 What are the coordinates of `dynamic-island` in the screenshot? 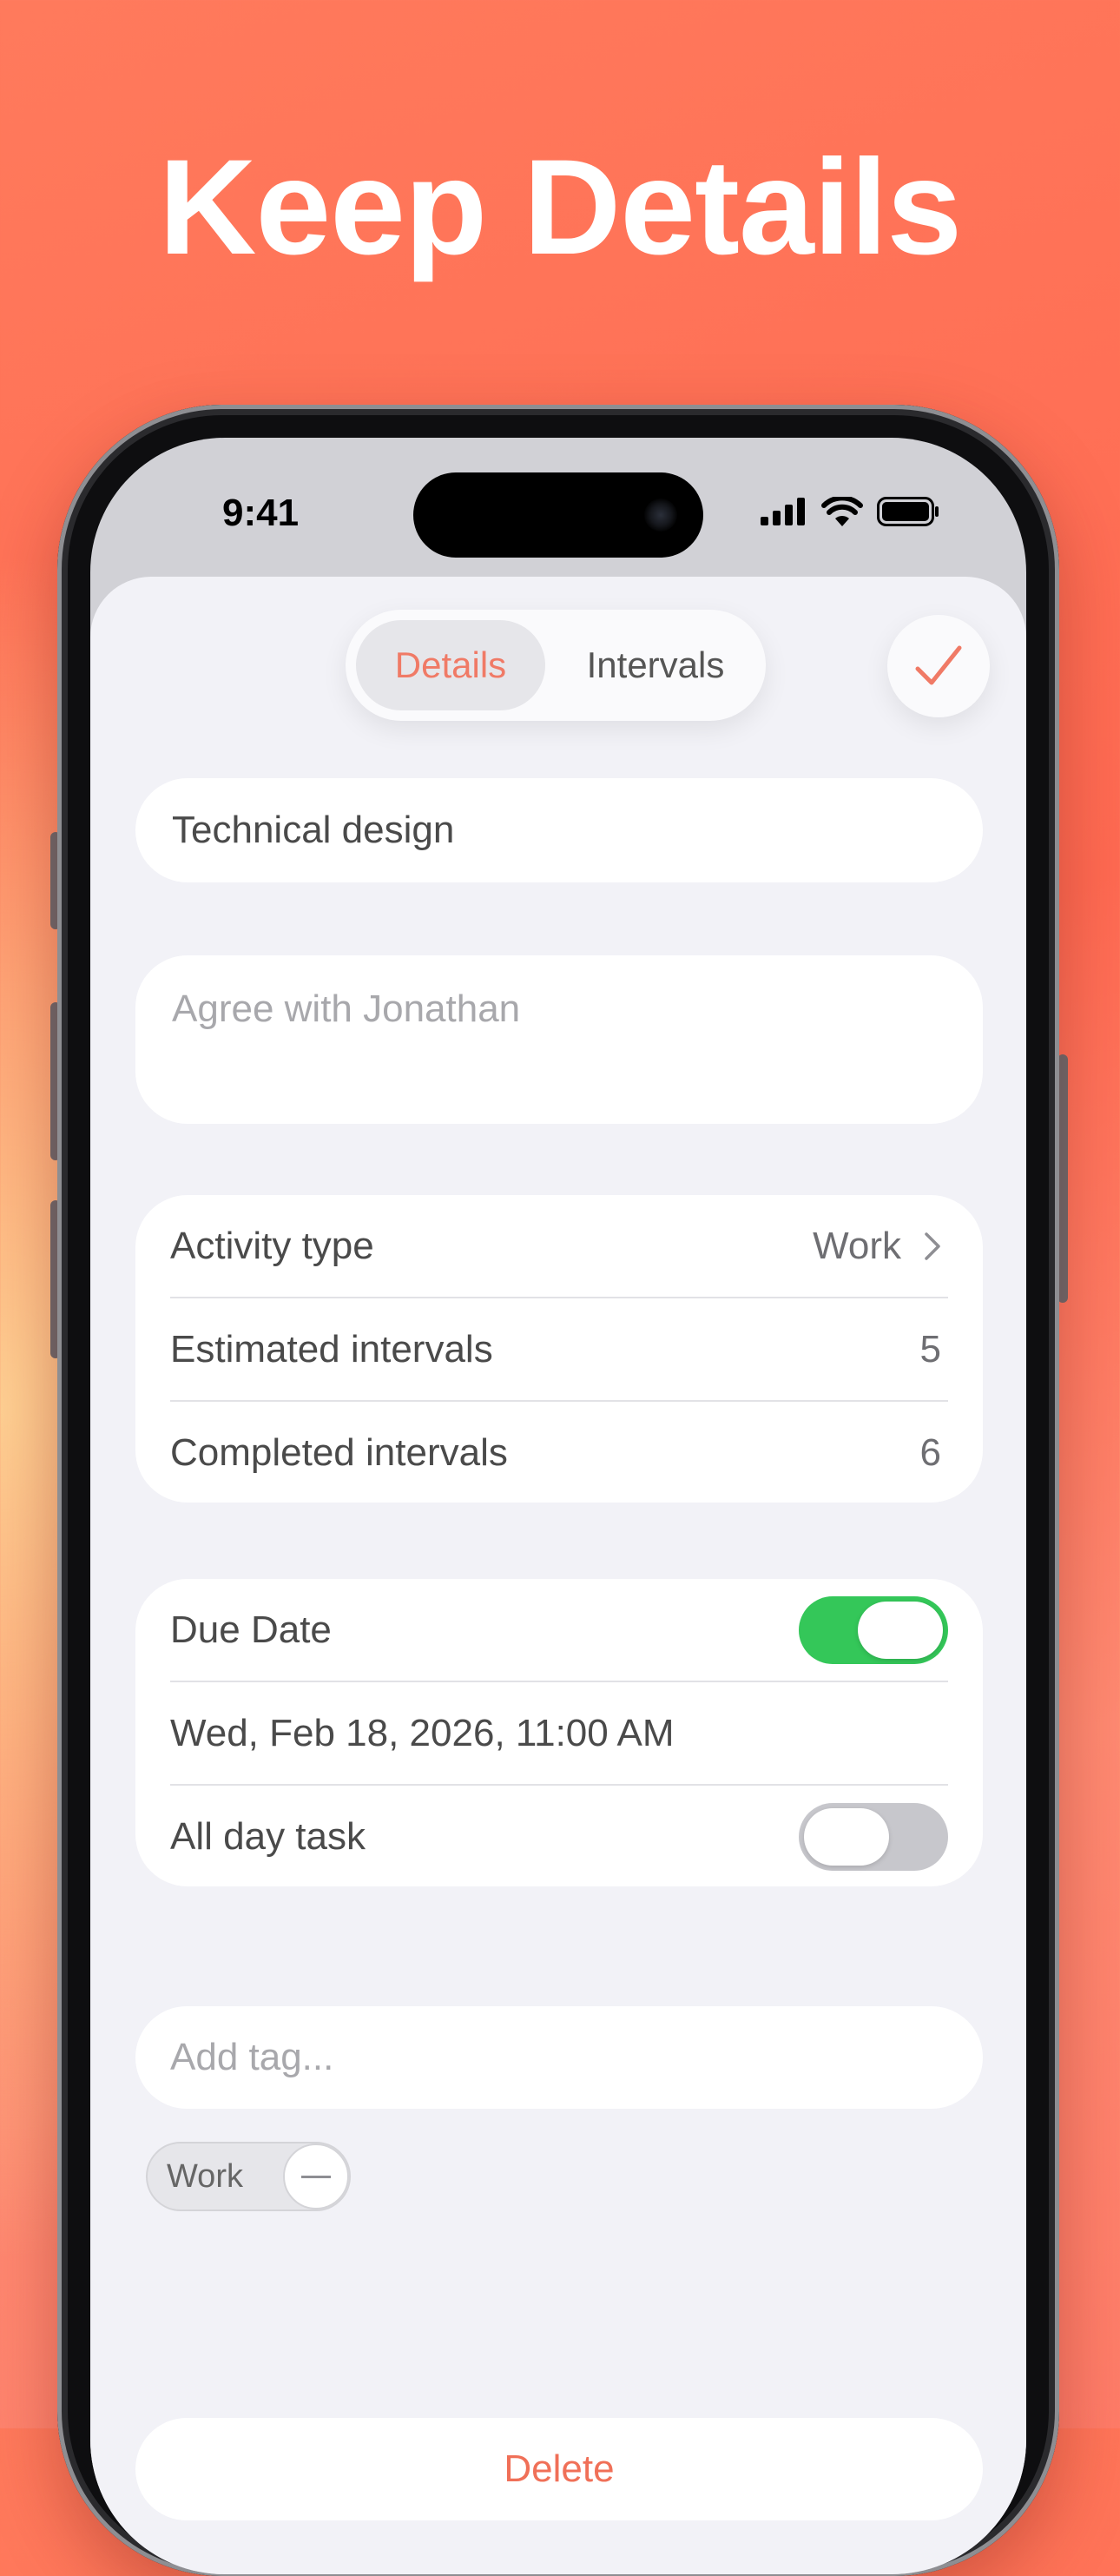 It's located at (558, 515).